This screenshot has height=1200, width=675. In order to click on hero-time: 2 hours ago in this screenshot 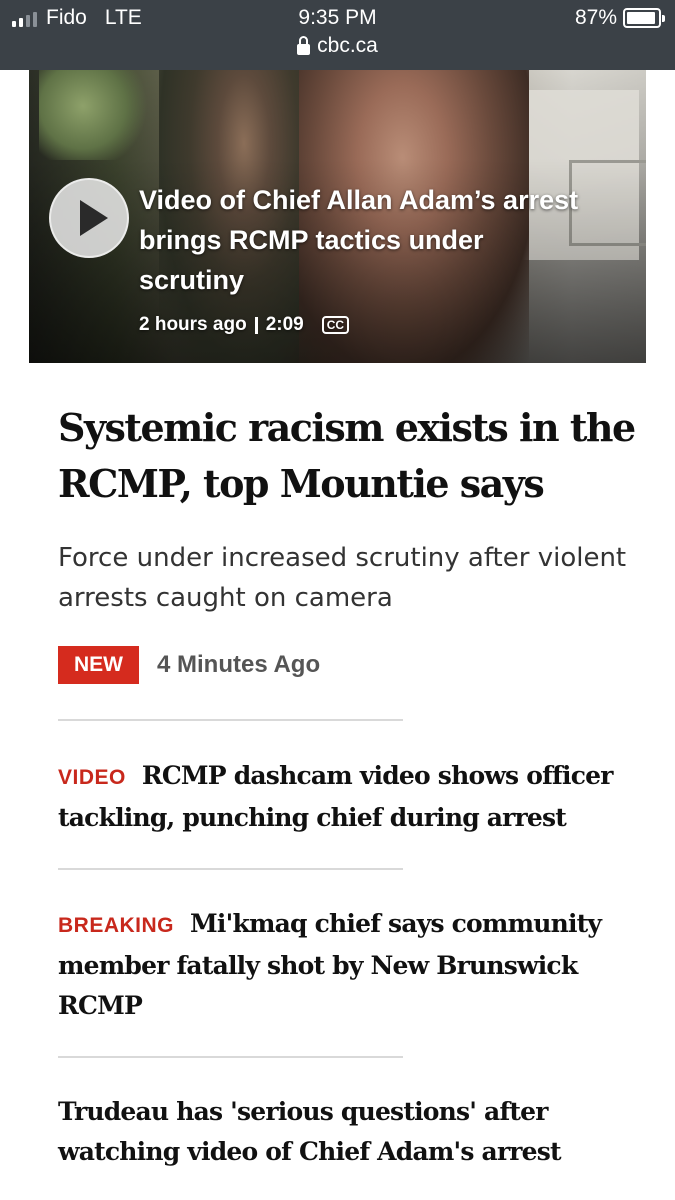, I will do `click(193, 324)`.